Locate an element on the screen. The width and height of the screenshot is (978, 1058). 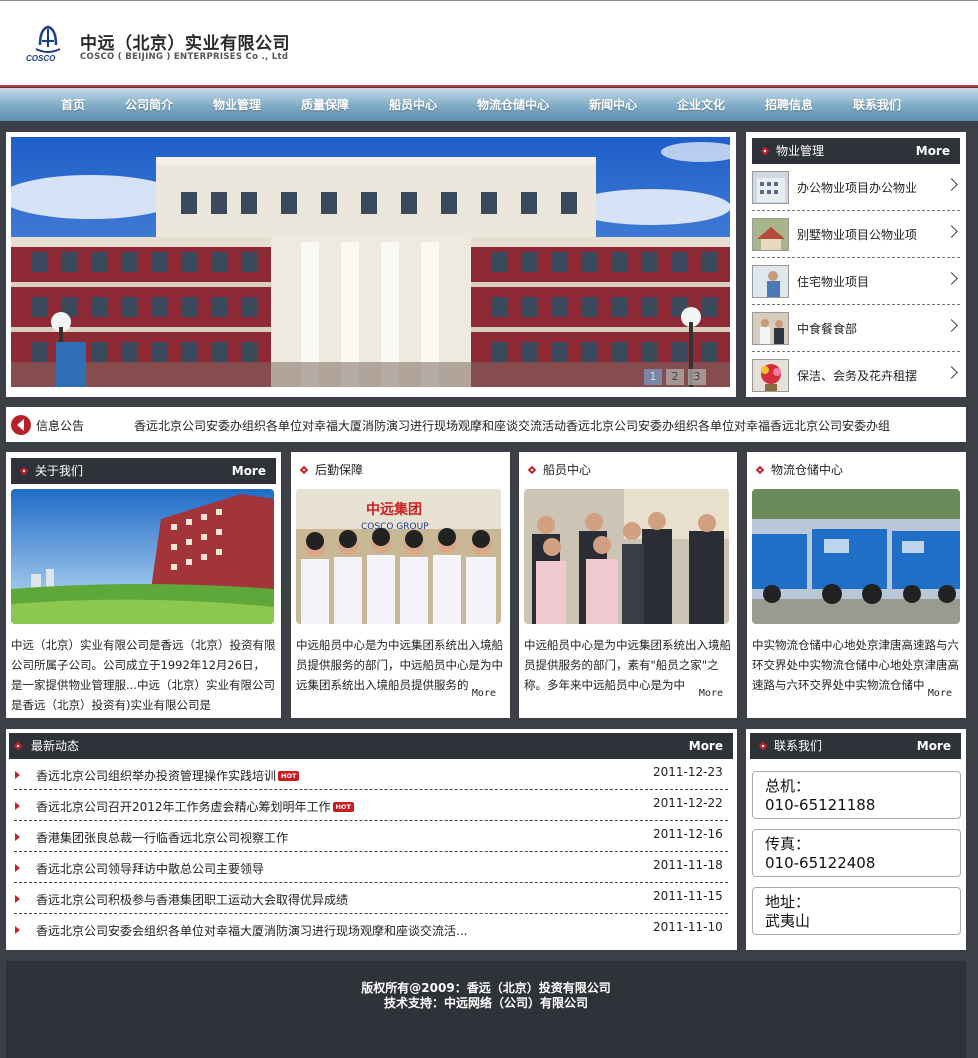
contact-title: 联系我们 is located at coordinates (798, 746).